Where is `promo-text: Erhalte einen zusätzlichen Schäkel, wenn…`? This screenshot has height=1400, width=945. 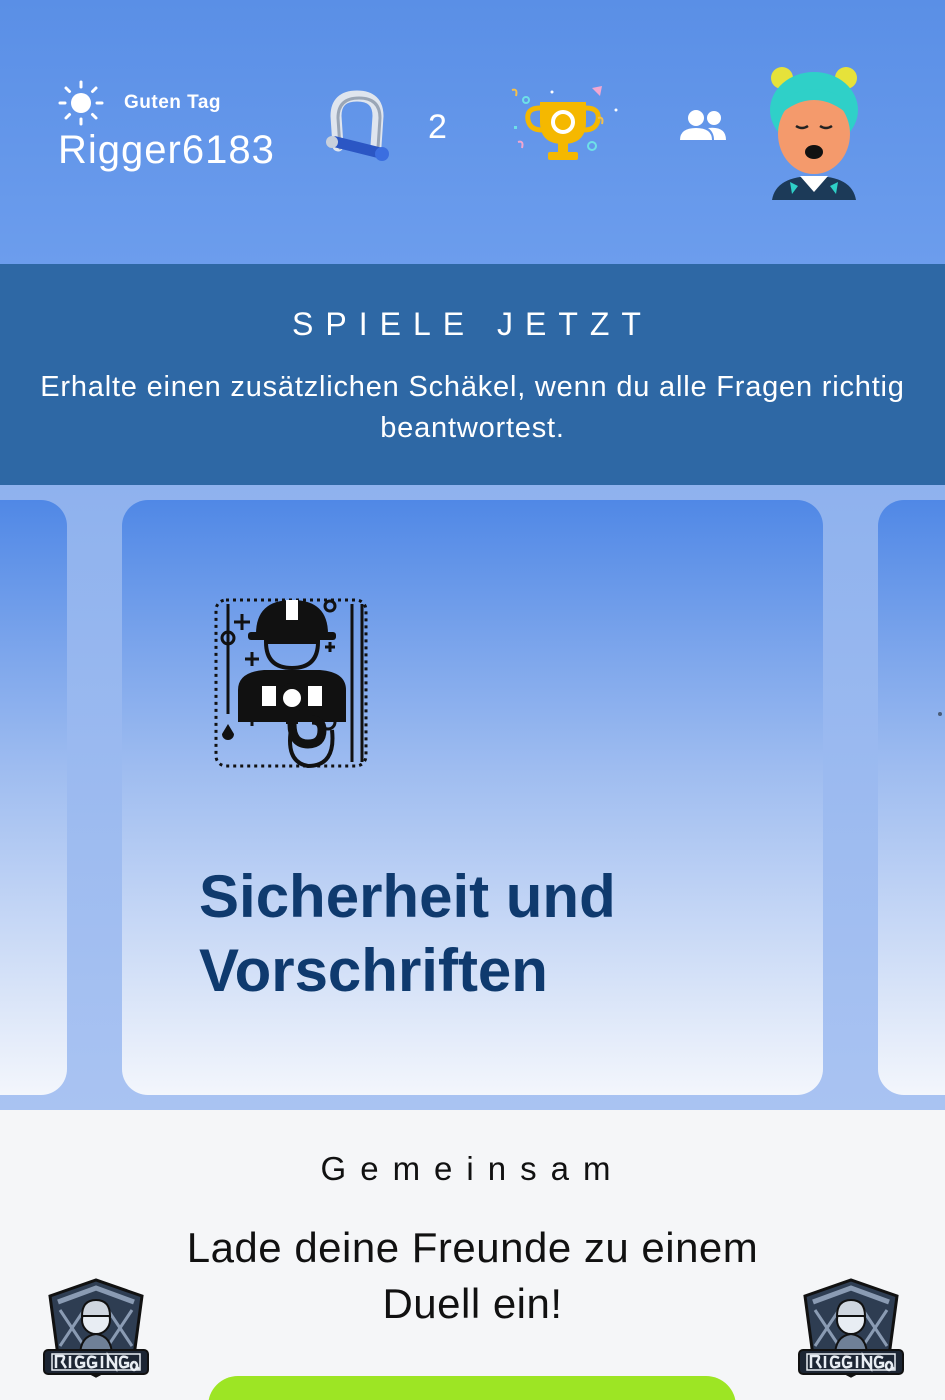 promo-text: Erhalte einen zusätzlichen Schäkel, wenn… is located at coordinates (472, 407).